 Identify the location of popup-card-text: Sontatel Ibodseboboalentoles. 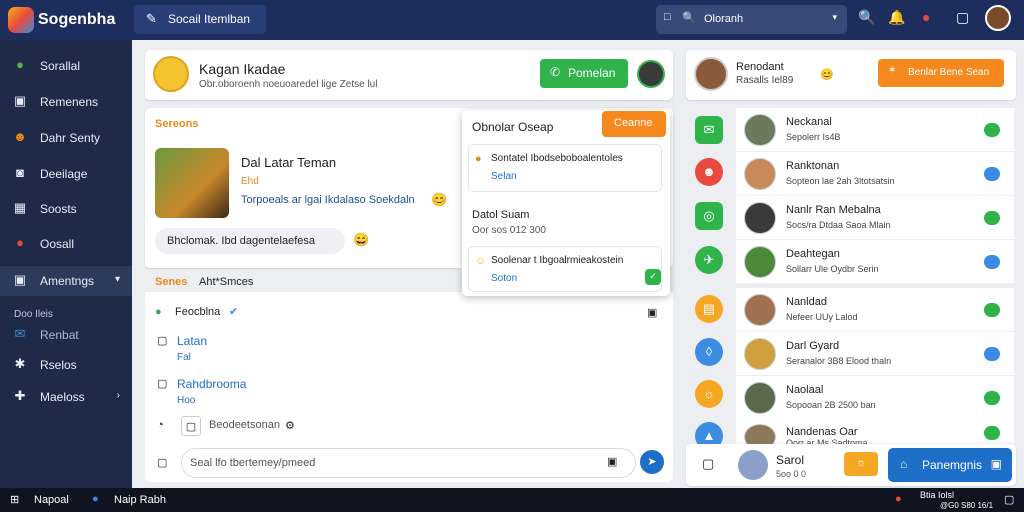
(557, 158).